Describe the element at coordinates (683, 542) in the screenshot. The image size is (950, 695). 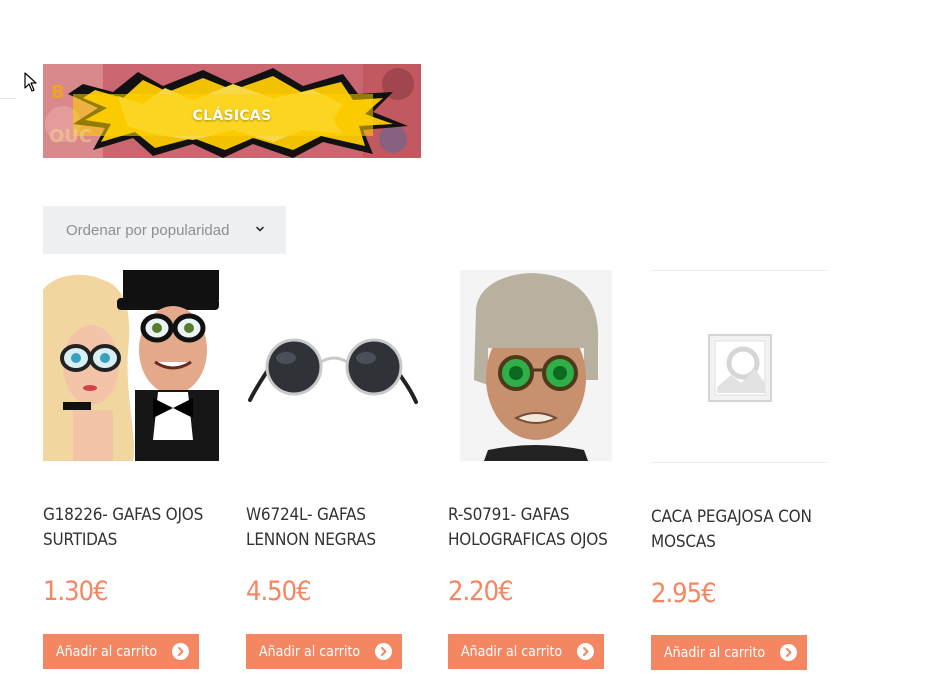
I see `product-title-line: MOSCAS` at that location.